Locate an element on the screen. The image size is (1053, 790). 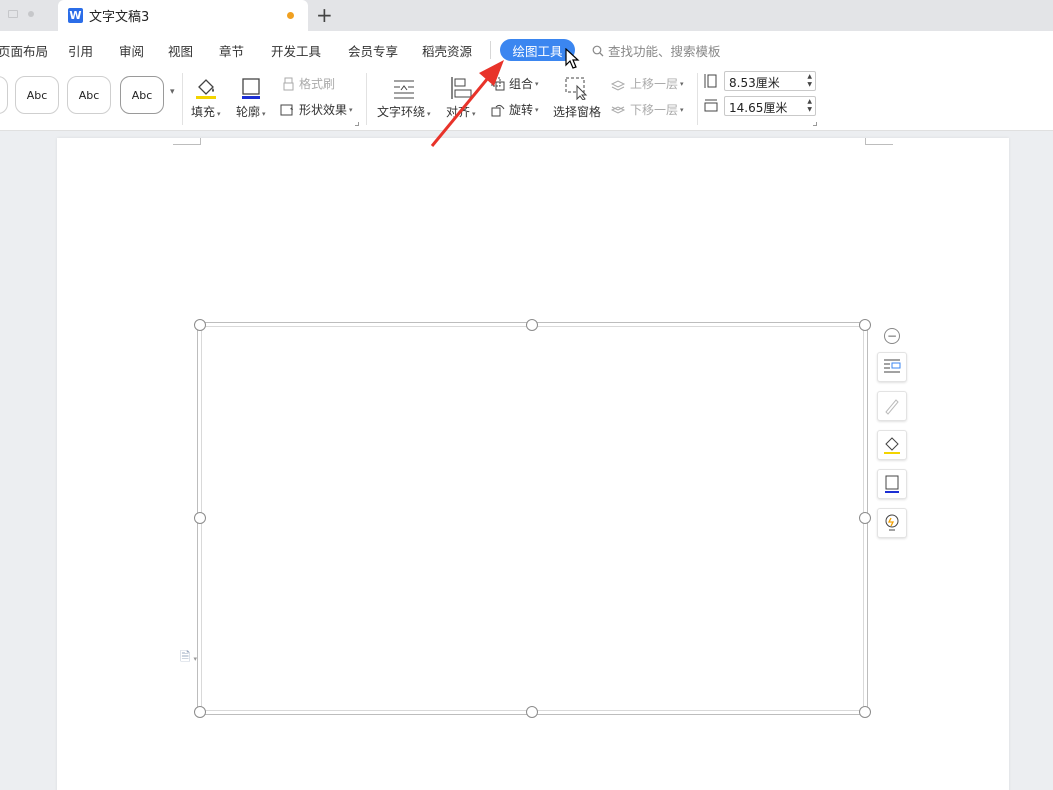
wps-writer-icon: W is located at coordinates (75, 15).